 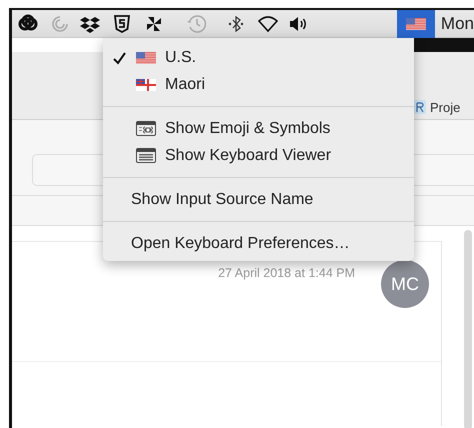 I want to click on wifi-icon, so click(x=268, y=24).